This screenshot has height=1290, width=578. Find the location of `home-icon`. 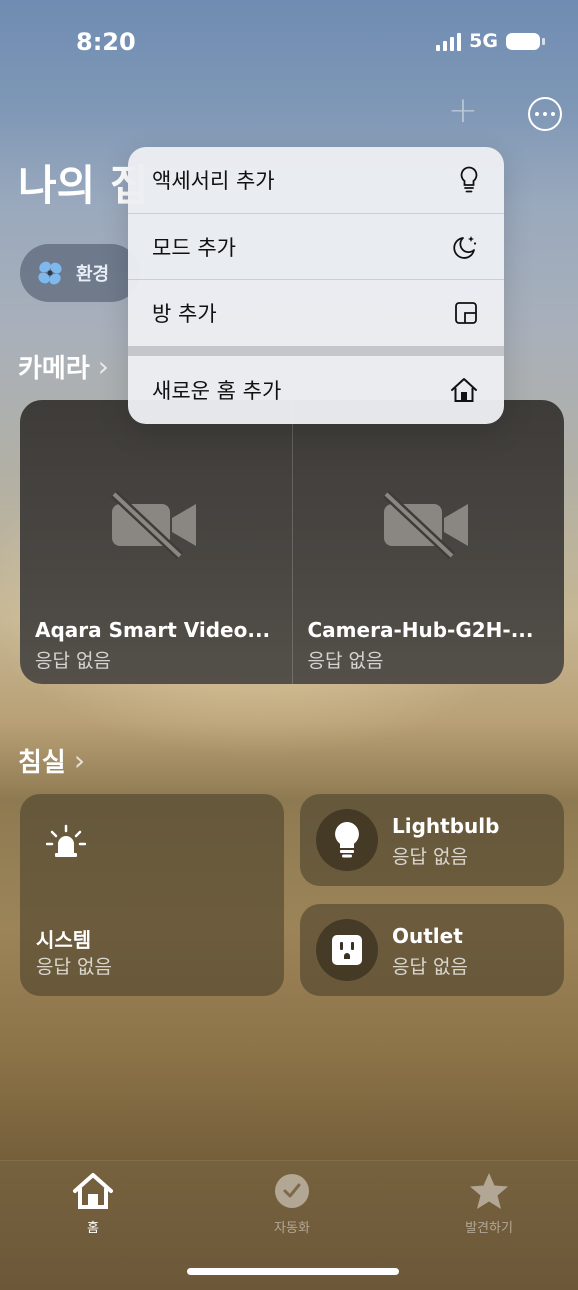

home-icon is located at coordinates (464, 390).